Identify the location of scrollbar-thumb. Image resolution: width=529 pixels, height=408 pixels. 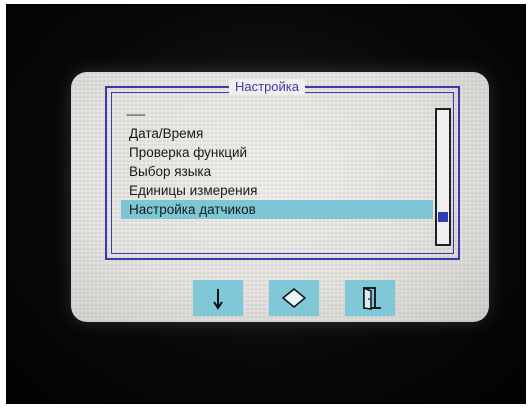
(443, 217).